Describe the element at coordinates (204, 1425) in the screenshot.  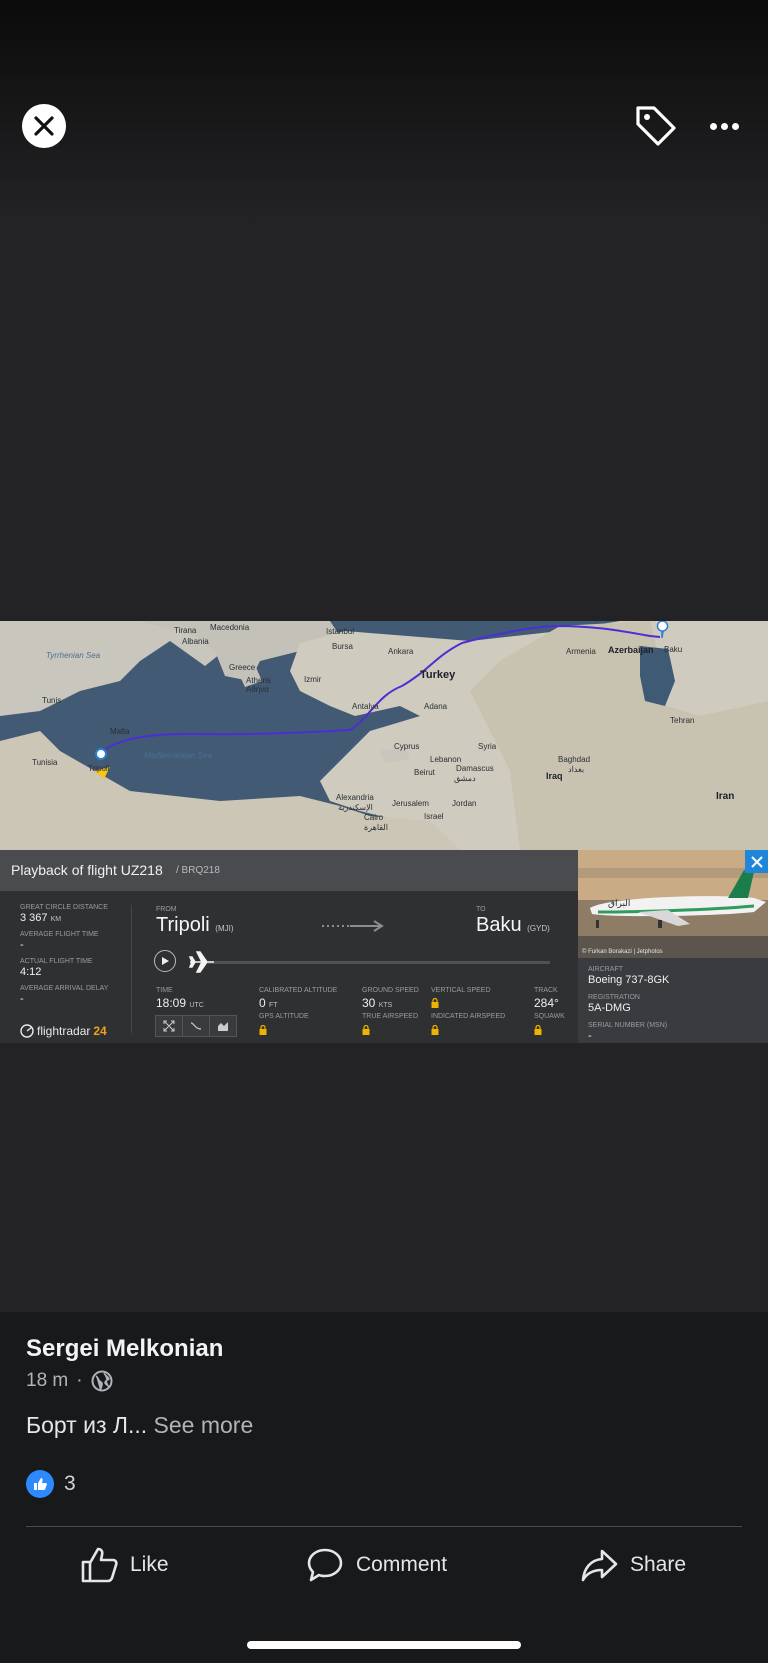
I see `see-more-link: See more` at that location.